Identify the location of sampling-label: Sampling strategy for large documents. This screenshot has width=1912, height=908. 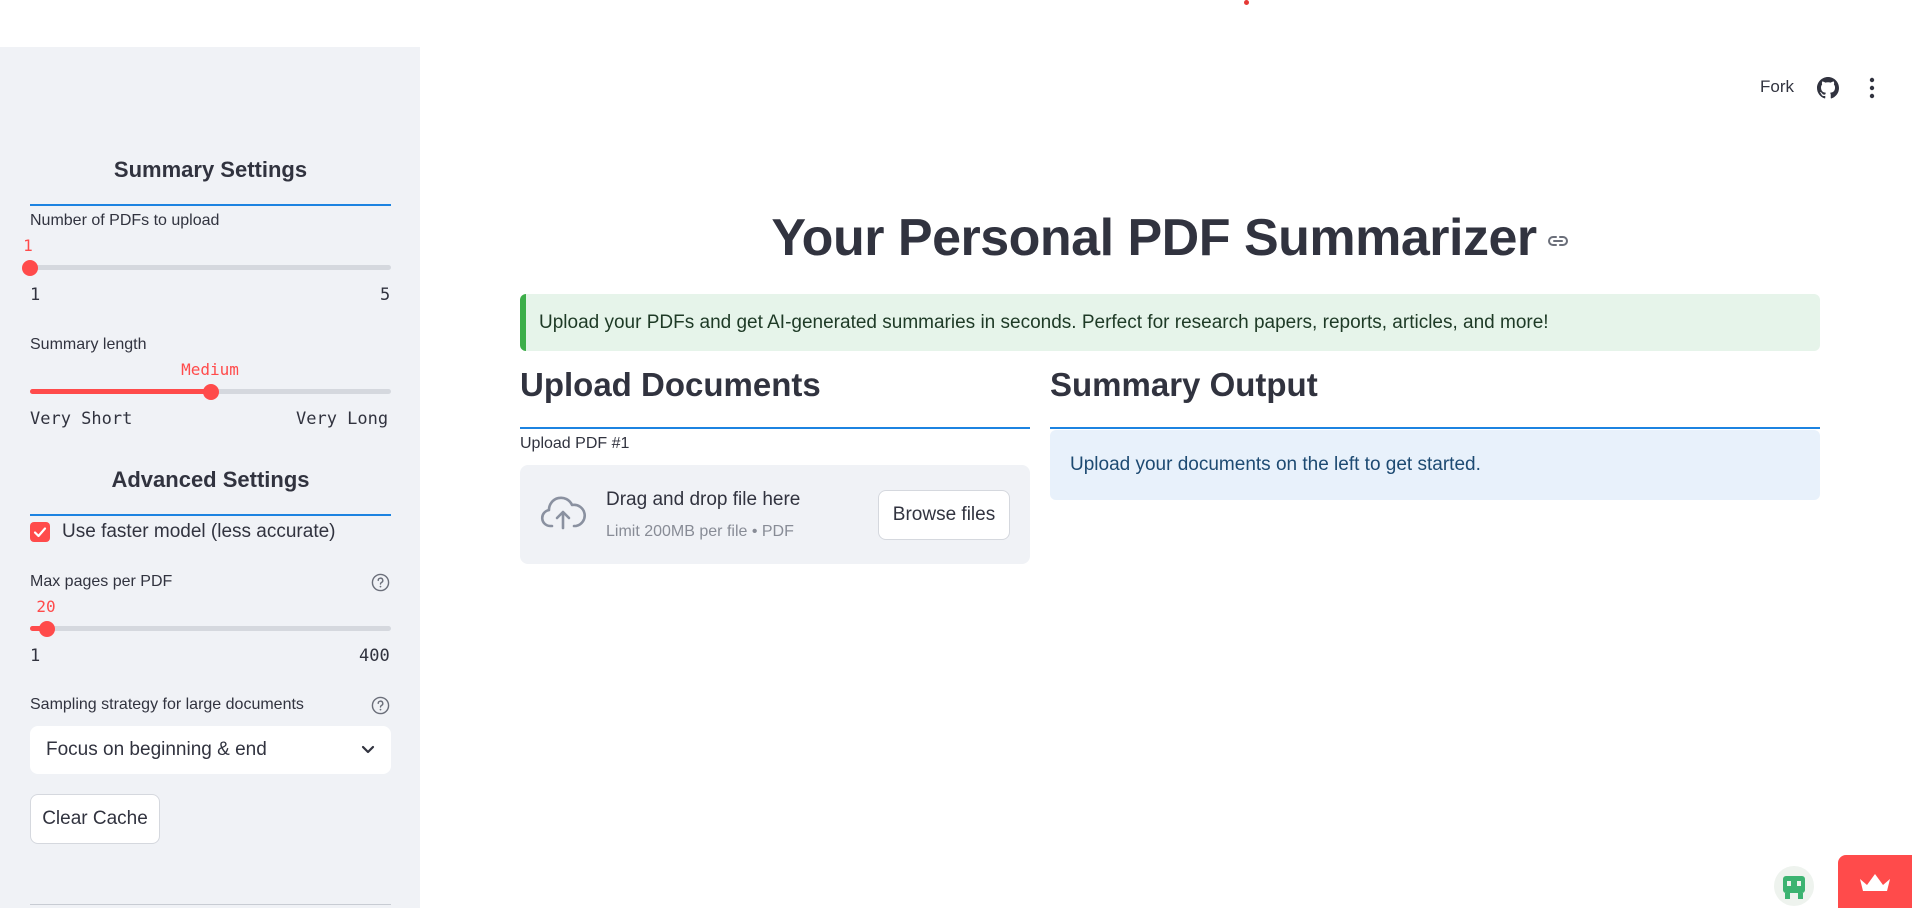
(167, 704).